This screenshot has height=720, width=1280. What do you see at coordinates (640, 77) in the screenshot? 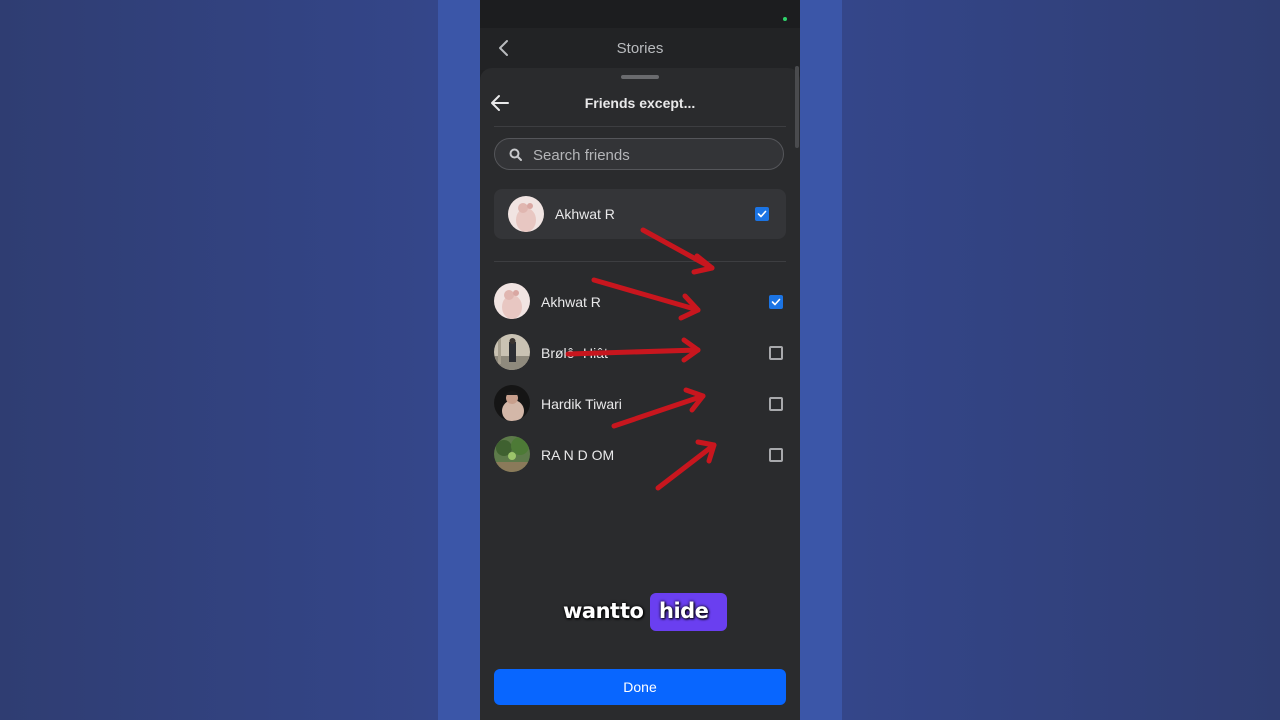
I see `drag-handle` at bounding box center [640, 77].